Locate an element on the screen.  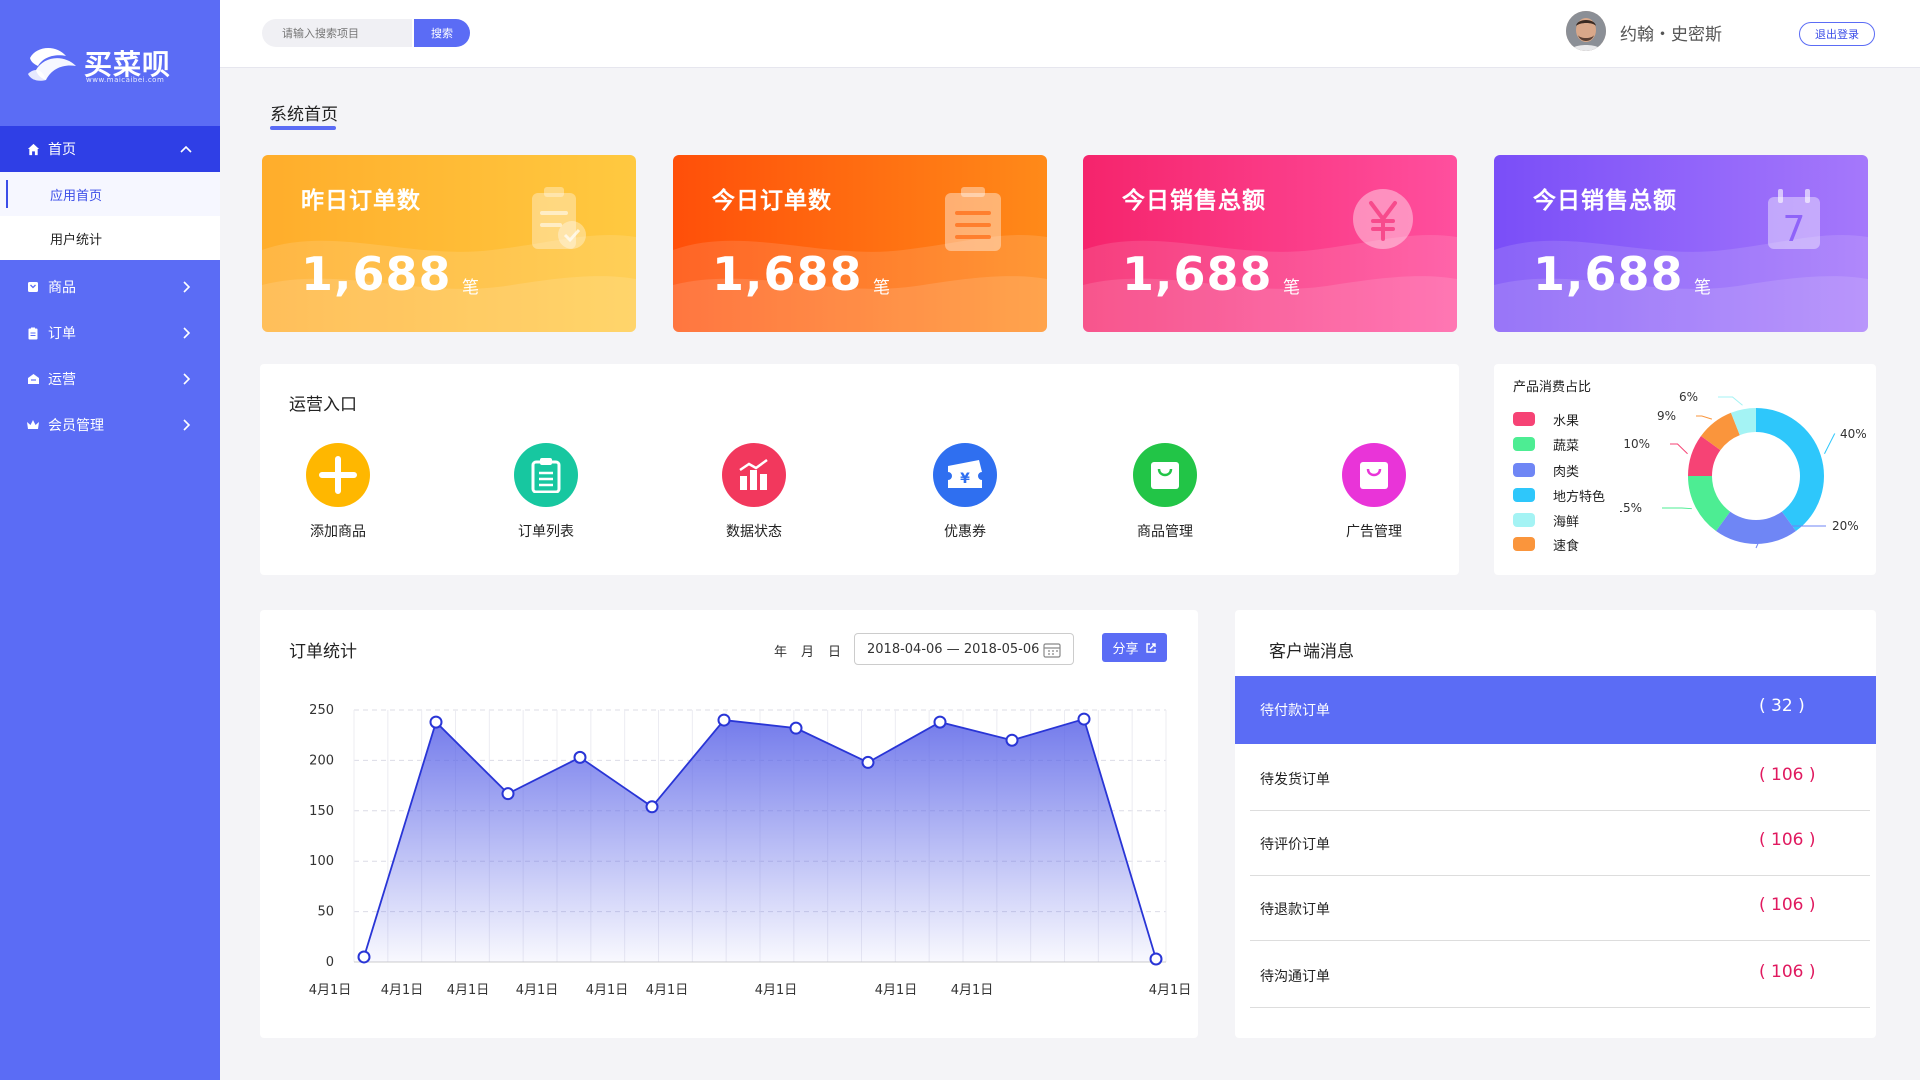
sidebar-item-orders: 订单 is located at coordinates (110, 333).